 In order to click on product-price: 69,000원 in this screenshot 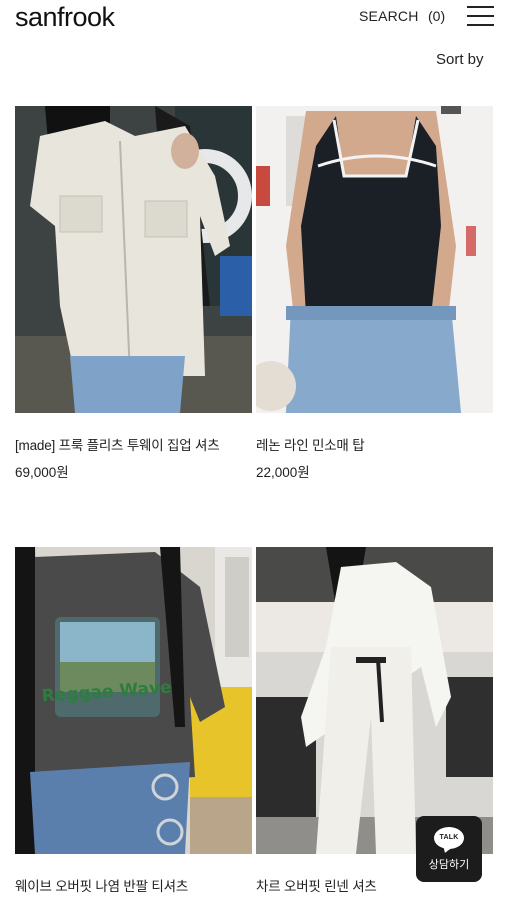, I will do `click(42, 472)`.